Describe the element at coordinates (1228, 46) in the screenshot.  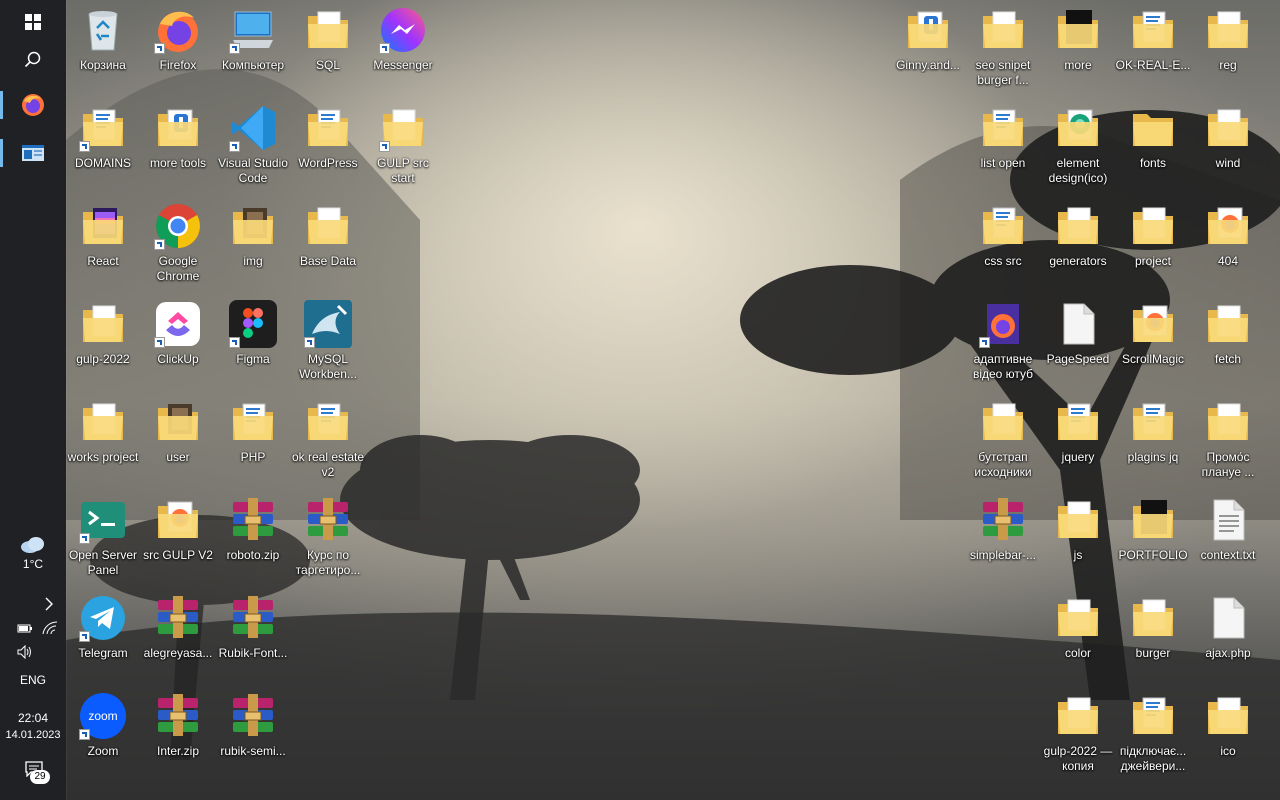
I see `desktop-icon-reg: reg` at that location.